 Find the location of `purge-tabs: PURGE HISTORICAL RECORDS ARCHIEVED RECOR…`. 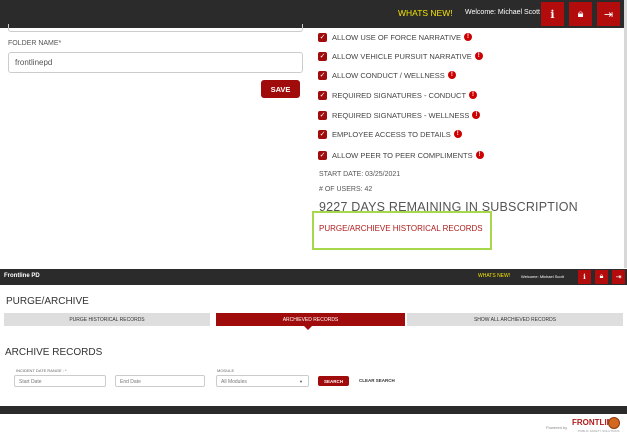

purge-tabs: PURGE HISTORICAL RECORDS ARCHIEVED RECOR… is located at coordinates (313, 319).